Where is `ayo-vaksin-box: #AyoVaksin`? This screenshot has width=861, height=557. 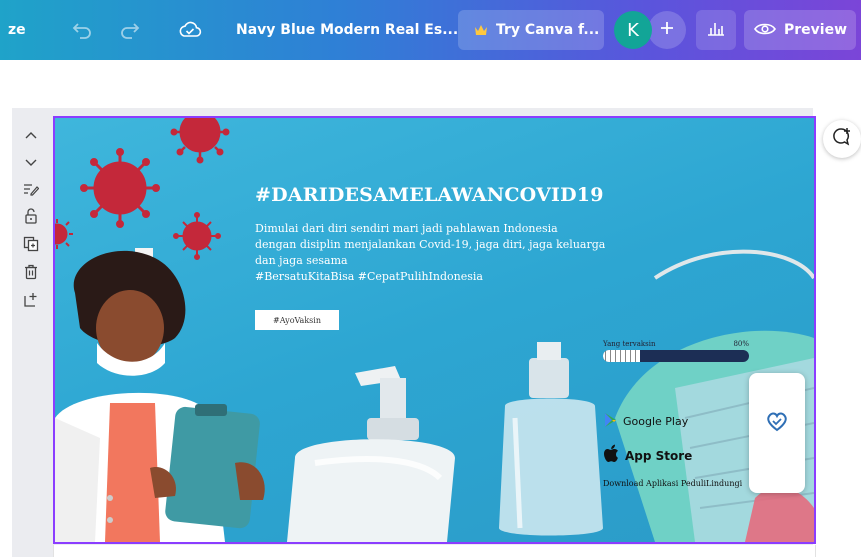
ayo-vaksin-box: #AyoVaksin is located at coordinates (297, 320).